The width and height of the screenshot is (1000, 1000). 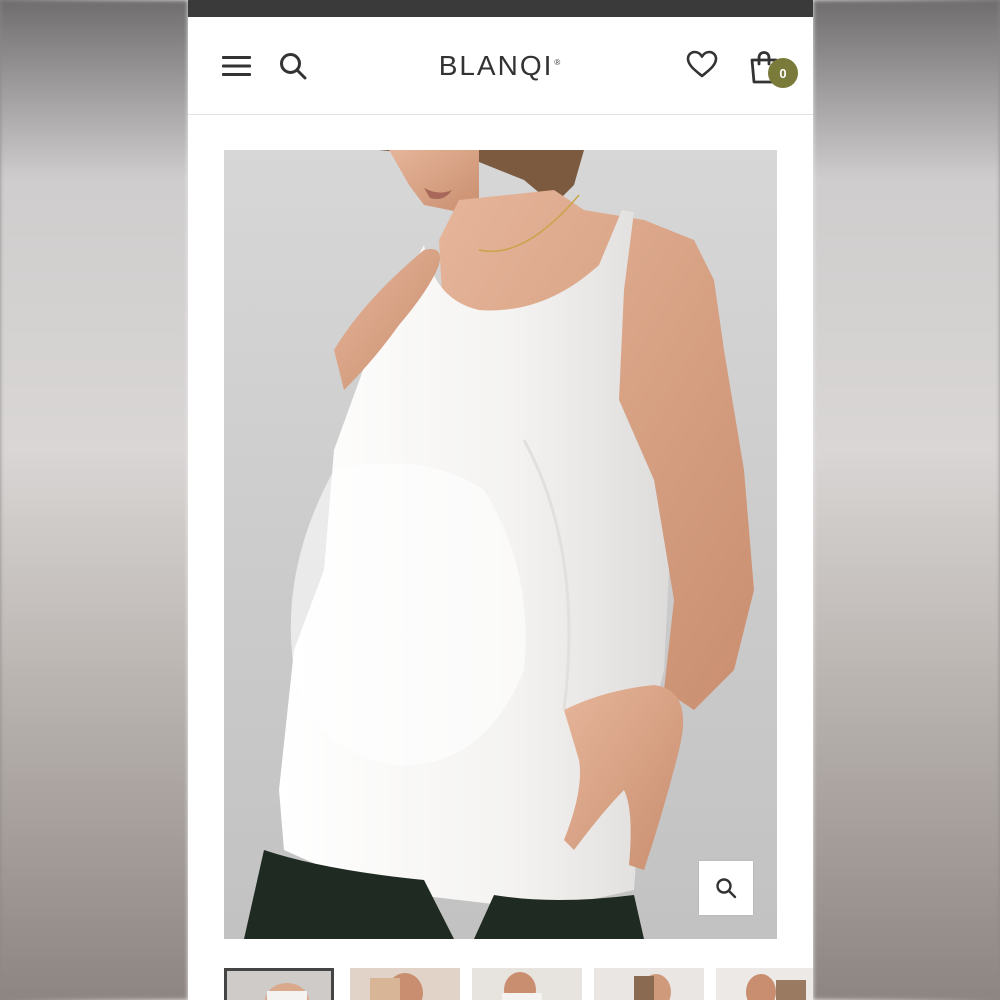 What do you see at coordinates (783, 73) in the screenshot?
I see `cart-count-badge: 0` at bounding box center [783, 73].